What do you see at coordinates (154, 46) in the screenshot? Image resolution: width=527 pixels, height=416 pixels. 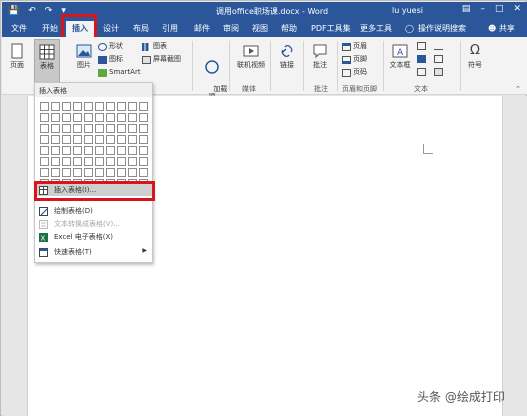 I see `chart-button: 图表` at bounding box center [154, 46].